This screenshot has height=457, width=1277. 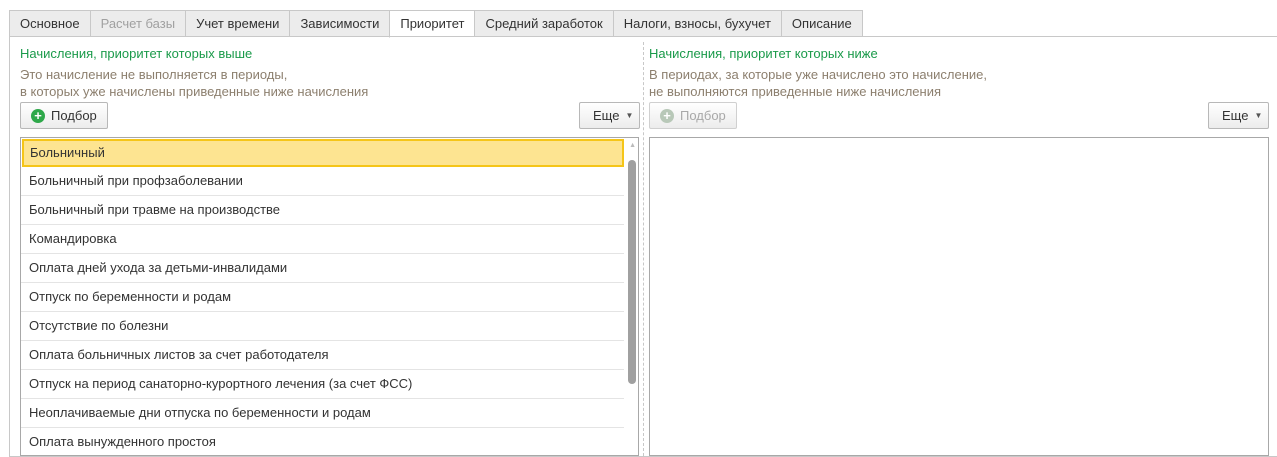 What do you see at coordinates (322, 239) in the screenshot?
I see `list-item: Командировка` at bounding box center [322, 239].